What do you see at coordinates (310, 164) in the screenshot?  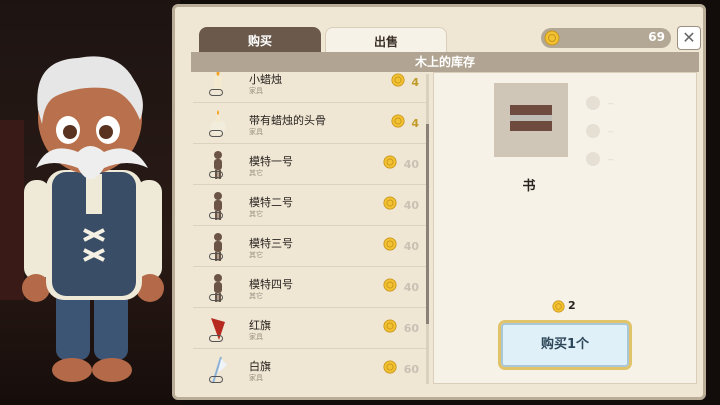 I see `list-item: 模特一号 其它 40` at bounding box center [310, 164].